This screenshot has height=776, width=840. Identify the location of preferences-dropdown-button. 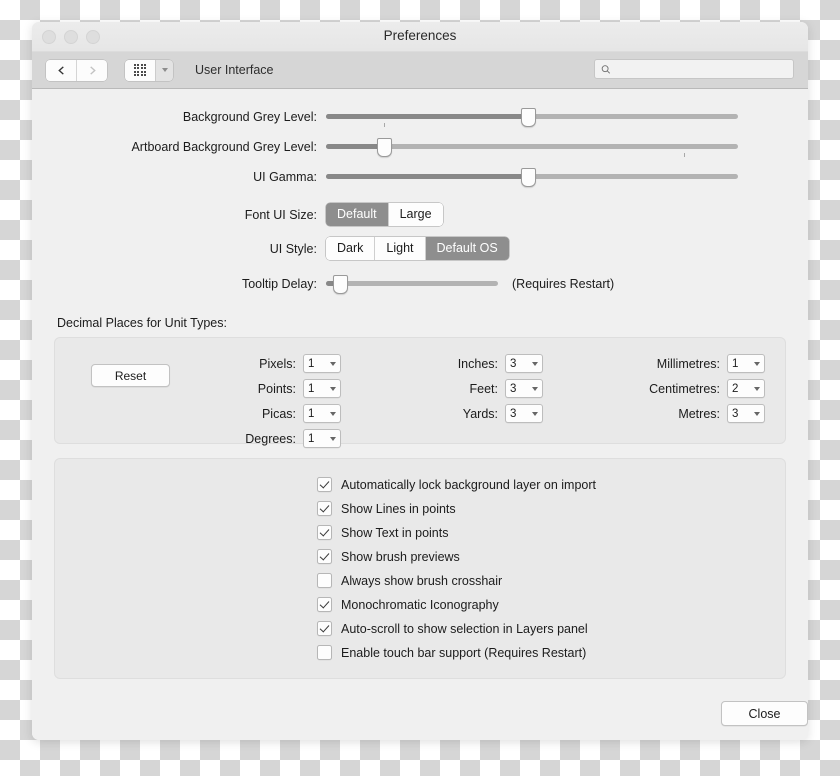
(164, 70).